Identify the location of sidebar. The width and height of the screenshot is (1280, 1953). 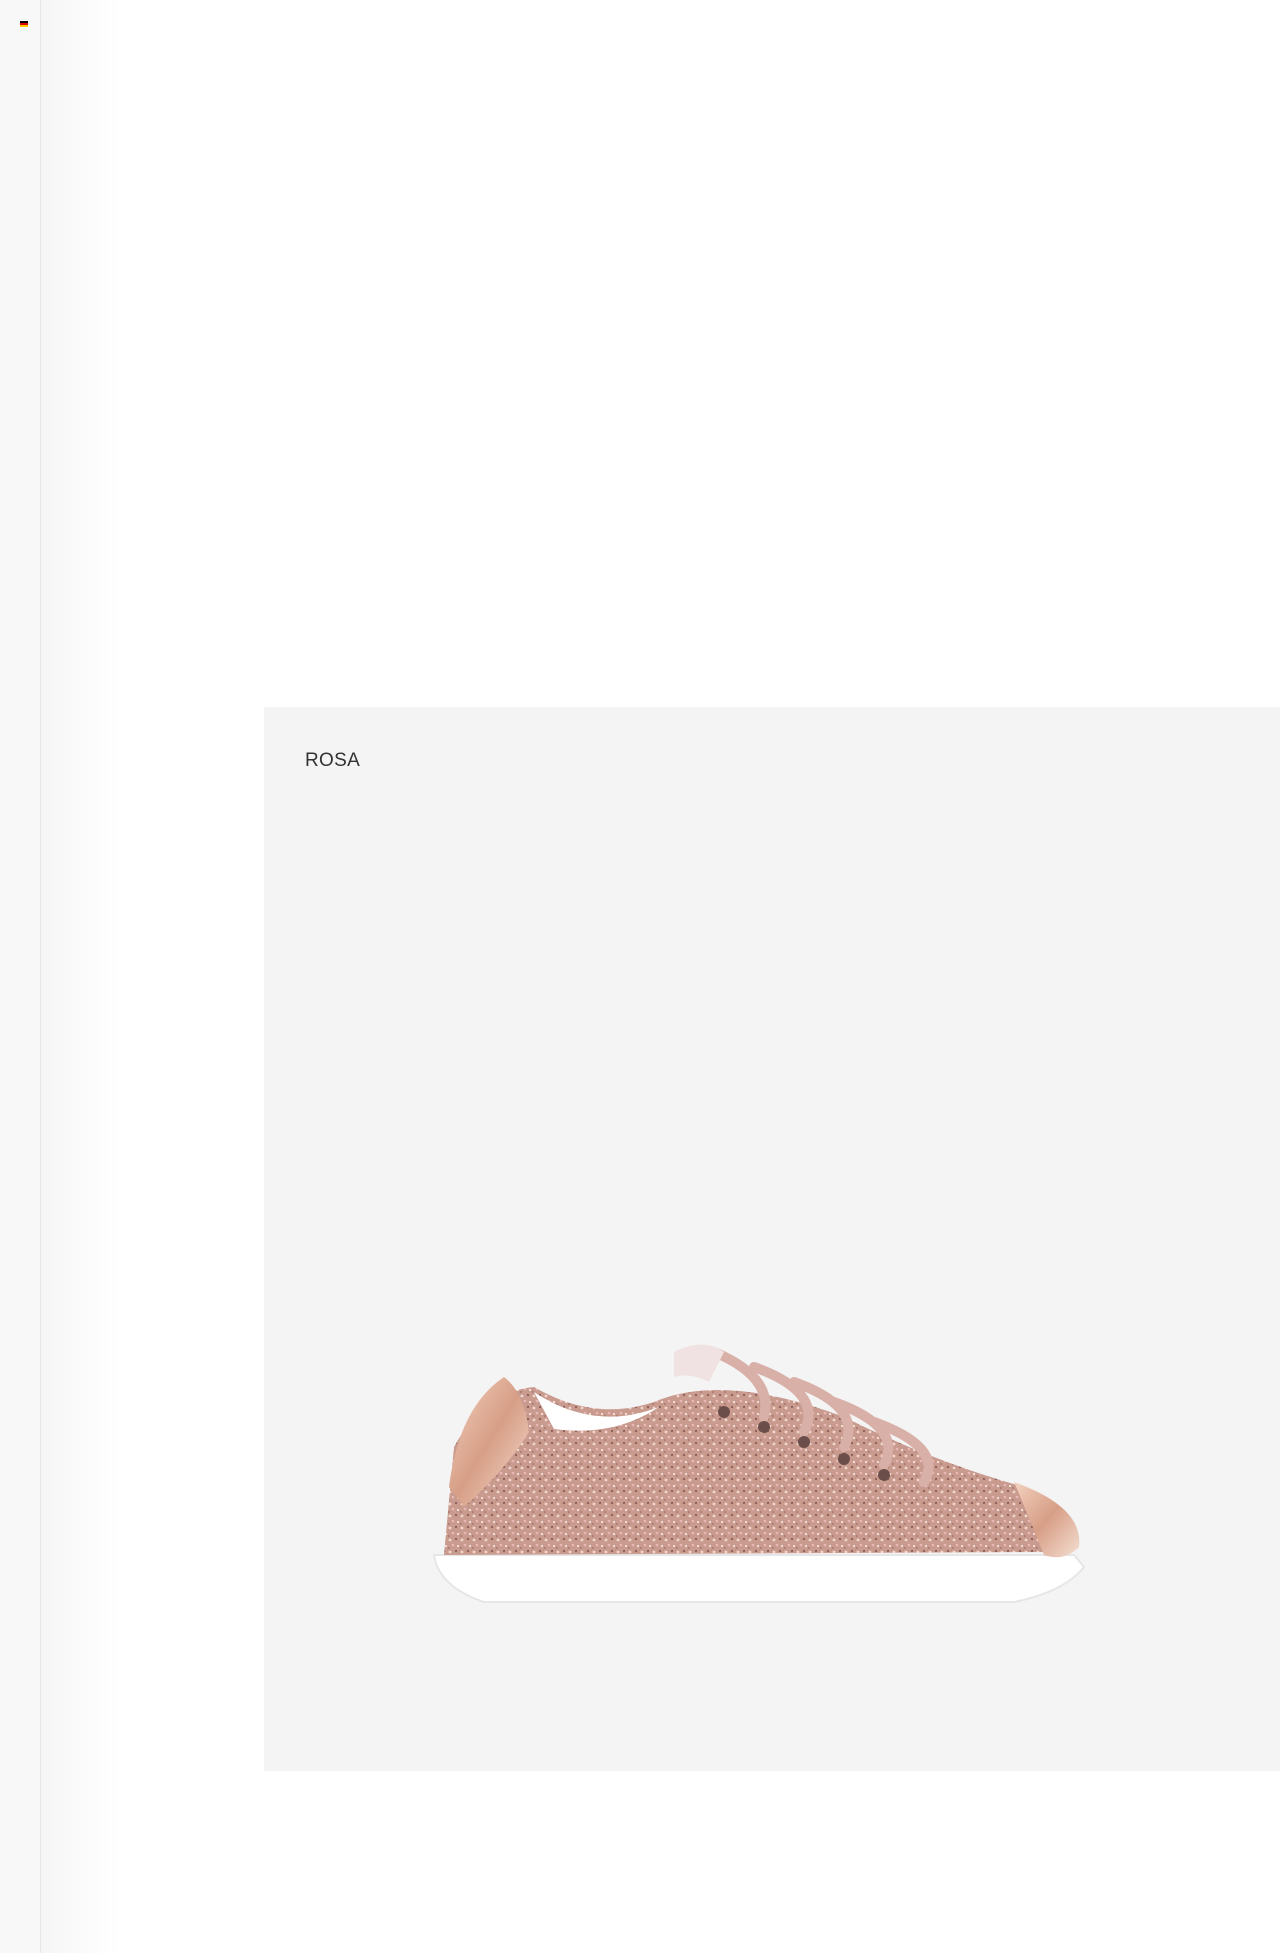
(20, 976).